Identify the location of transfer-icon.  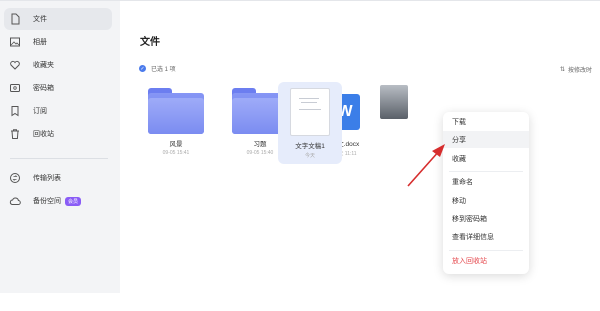
(15, 178).